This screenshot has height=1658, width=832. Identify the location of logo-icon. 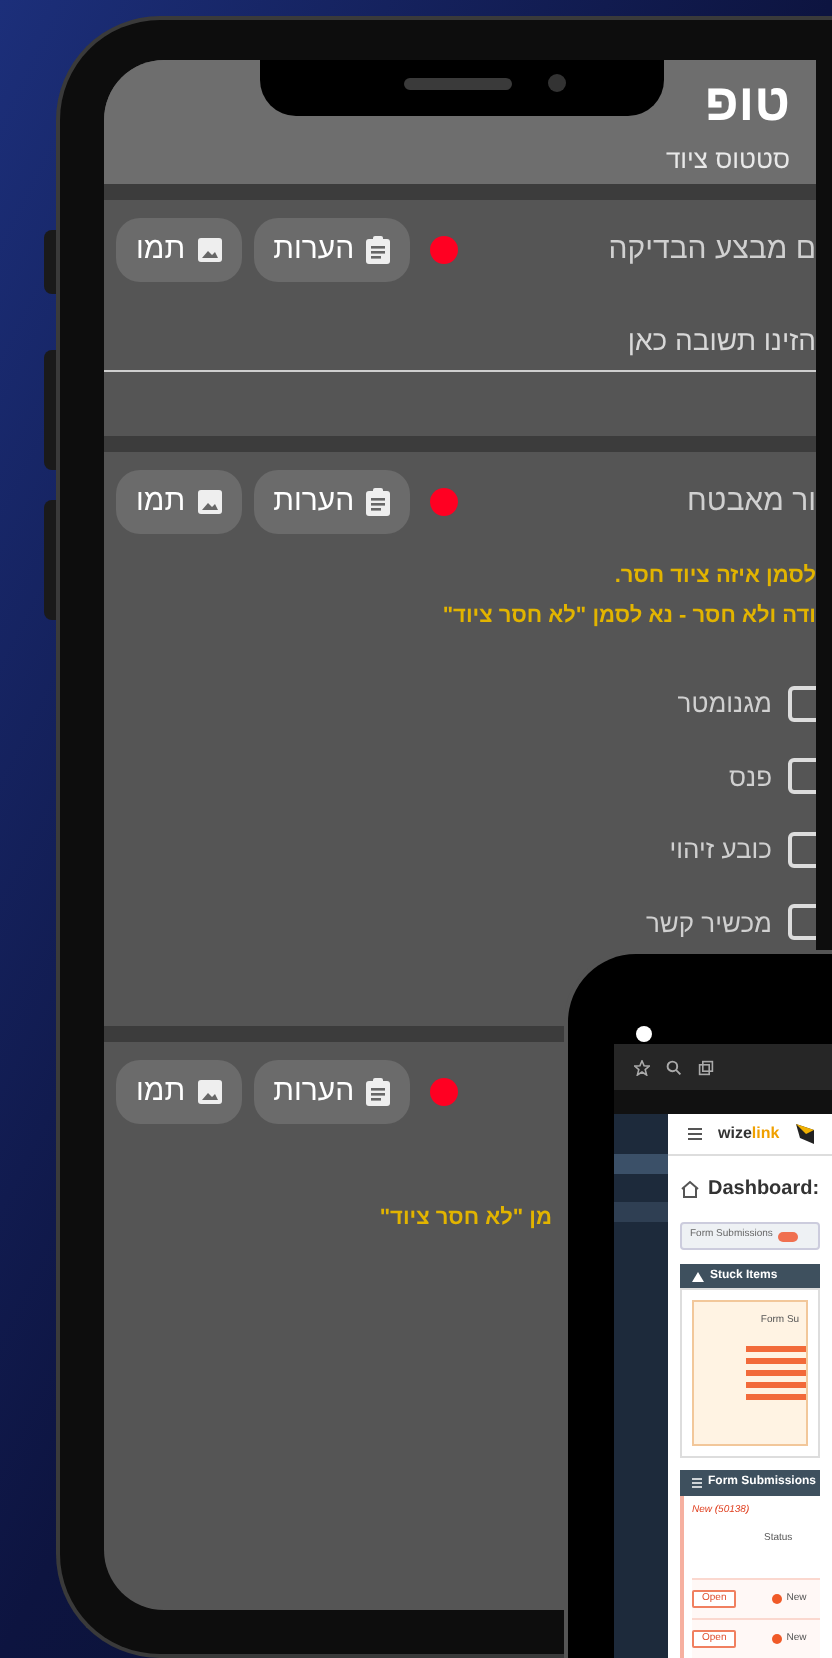
(804, 1134).